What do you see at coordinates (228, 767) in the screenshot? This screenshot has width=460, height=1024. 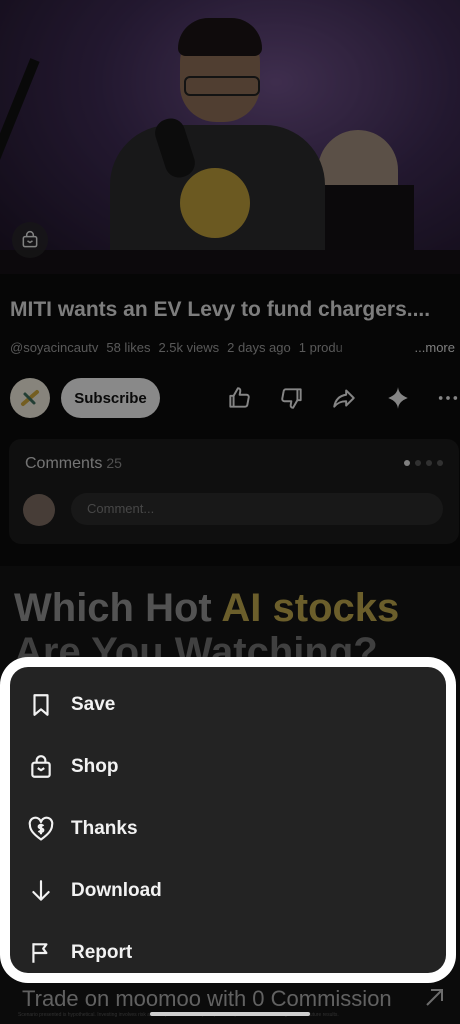 I see `menu-item-shop: Shop` at bounding box center [228, 767].